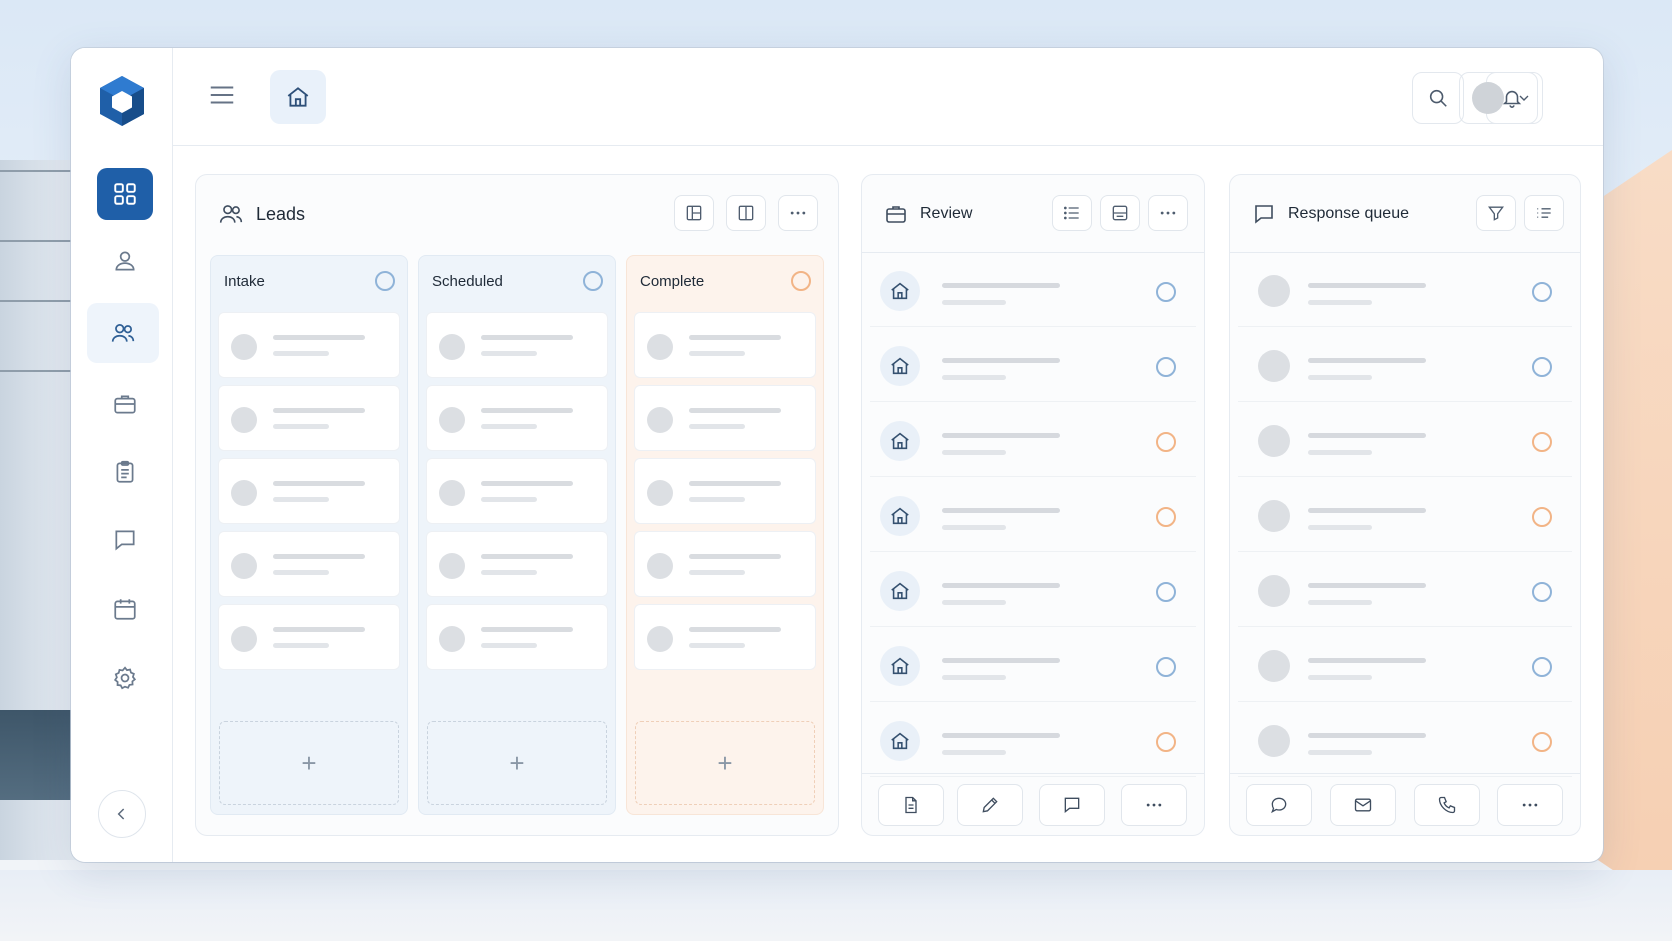 Image resolution: width=1672 pixels, height=941 pixels. I want to click on comment-button, so click(1072, 805).